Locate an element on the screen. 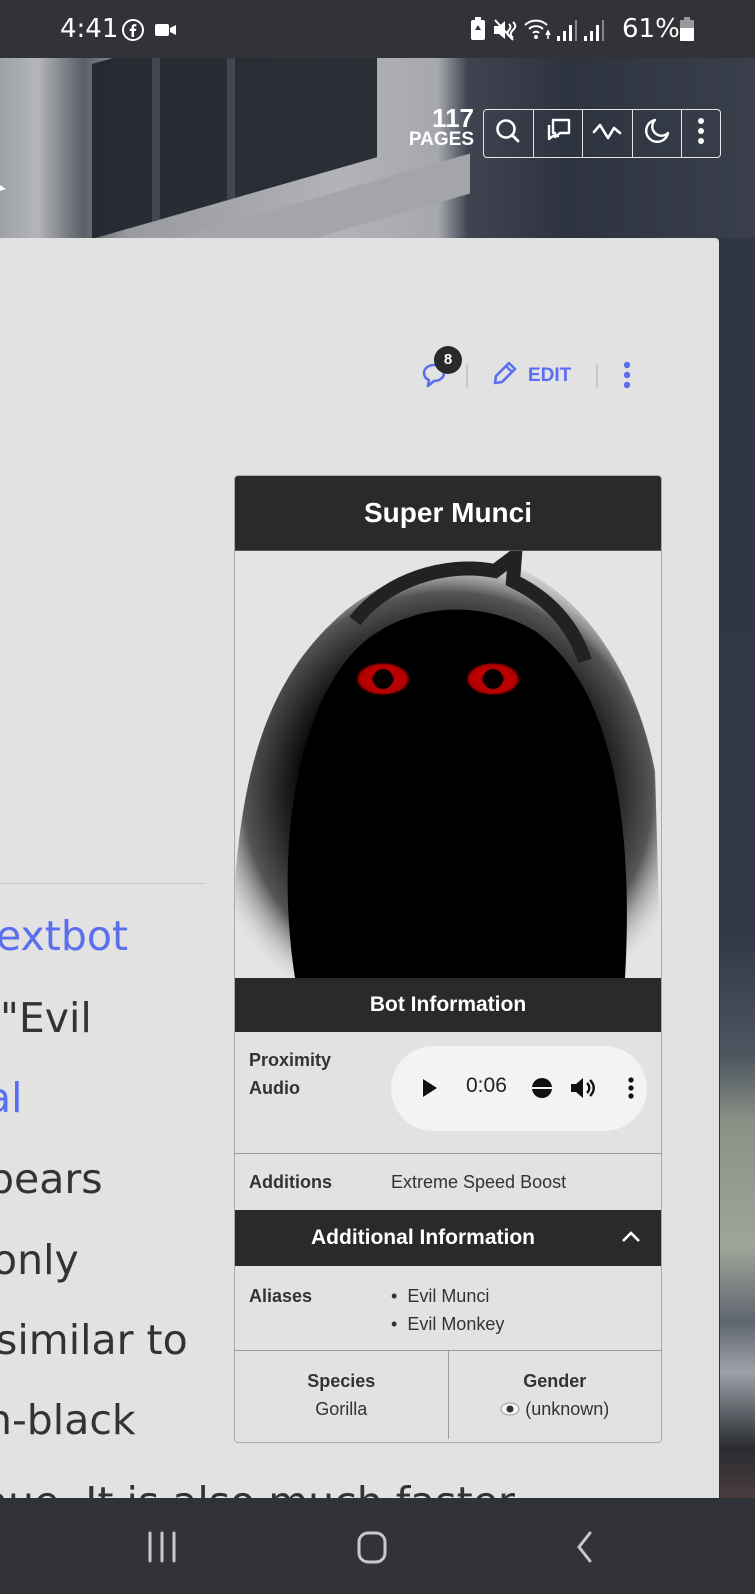  facebook-icon is located at coordinates (133, 32).